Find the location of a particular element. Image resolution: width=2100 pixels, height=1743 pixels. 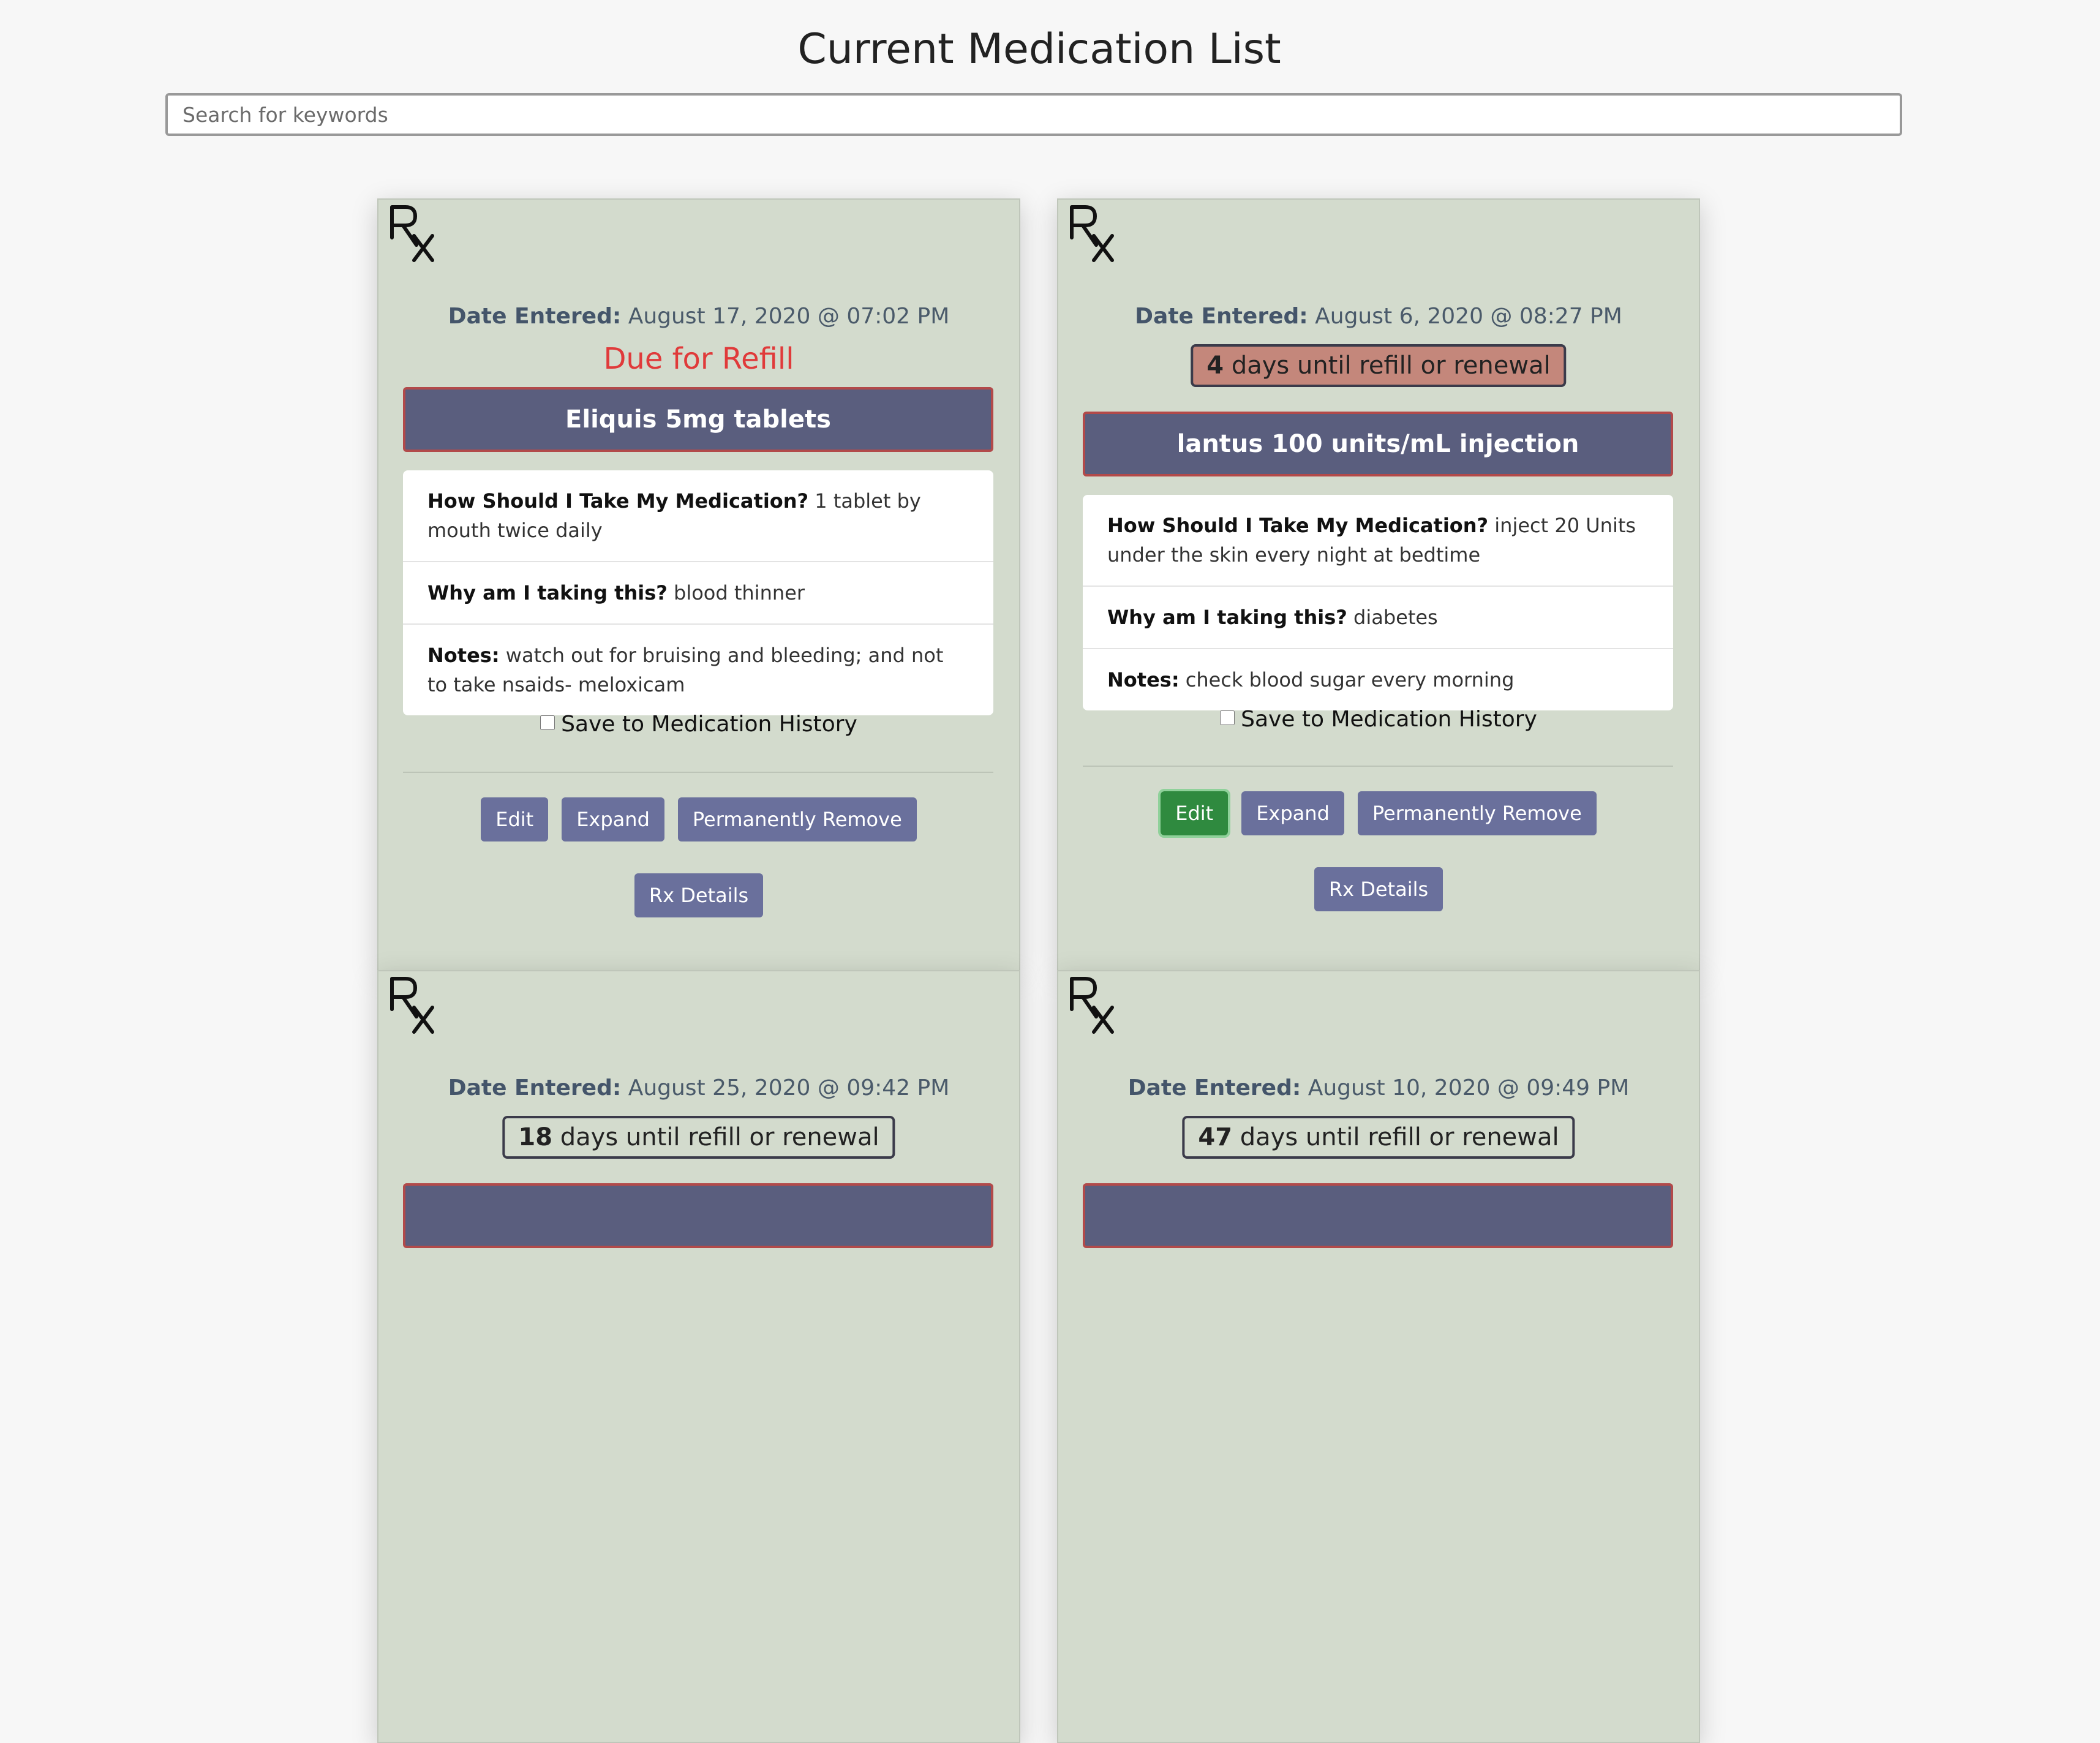

date-entered-value: August 17, 2020 @ 07:02 PM is located at coordinates (789, 316).